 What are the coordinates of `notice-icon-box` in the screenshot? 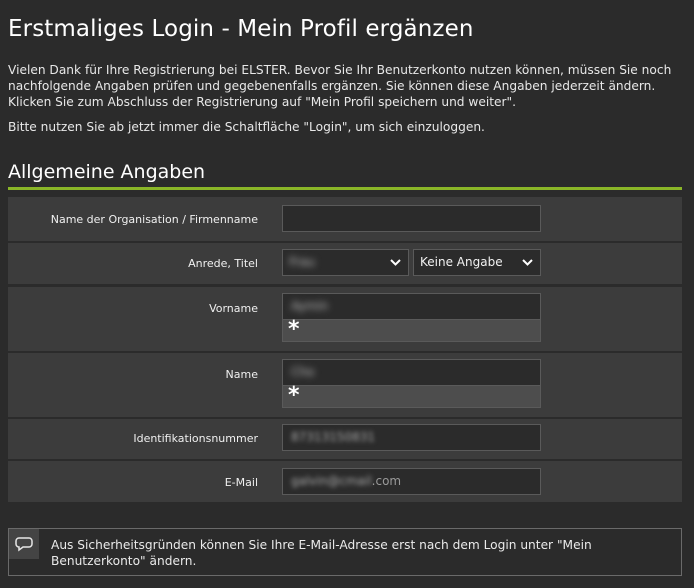 It's located at (24, 544).